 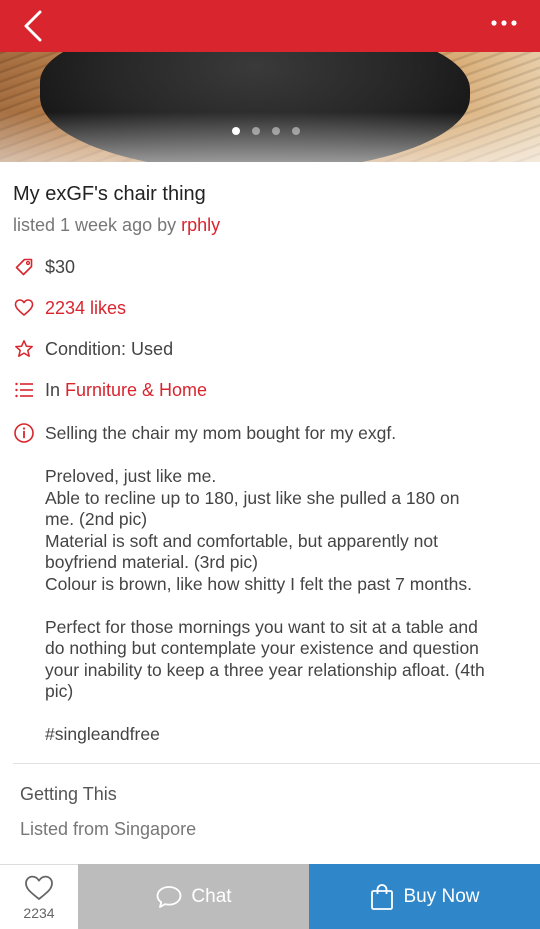 I want to click on condition-text: Condition: Used, so click(x=109, y=348).